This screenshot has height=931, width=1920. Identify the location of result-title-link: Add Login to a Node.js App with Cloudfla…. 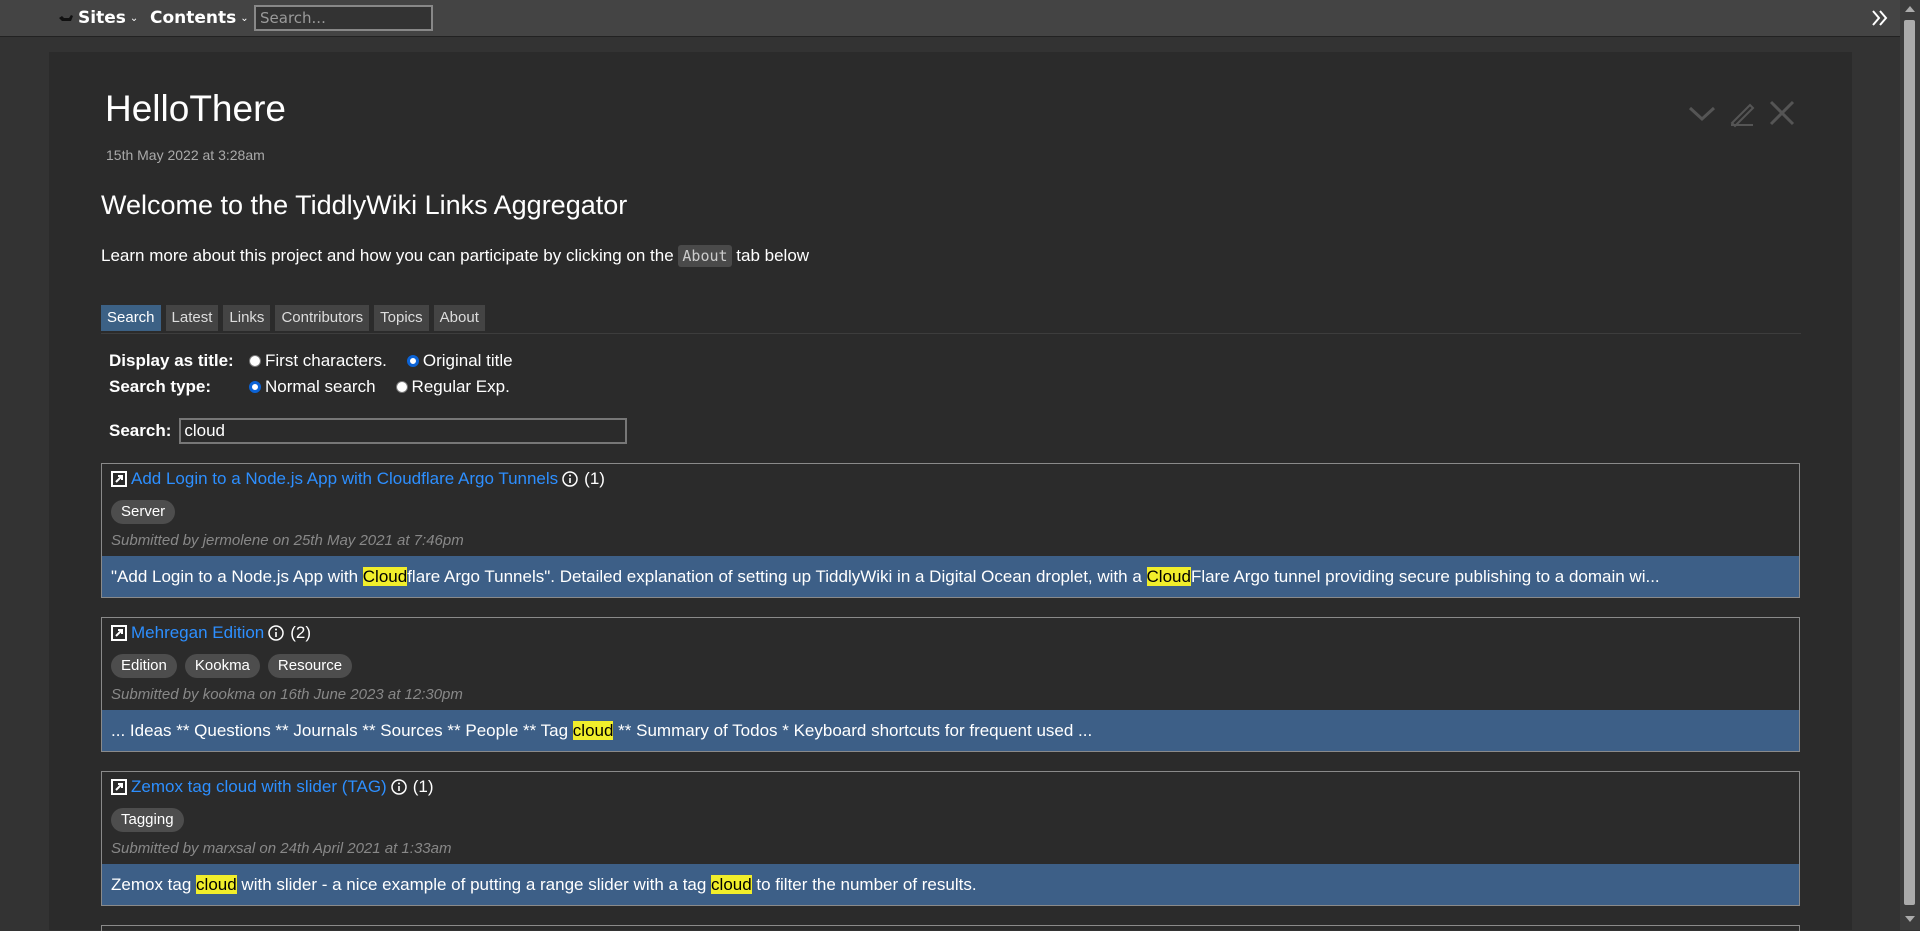
(344, 479).